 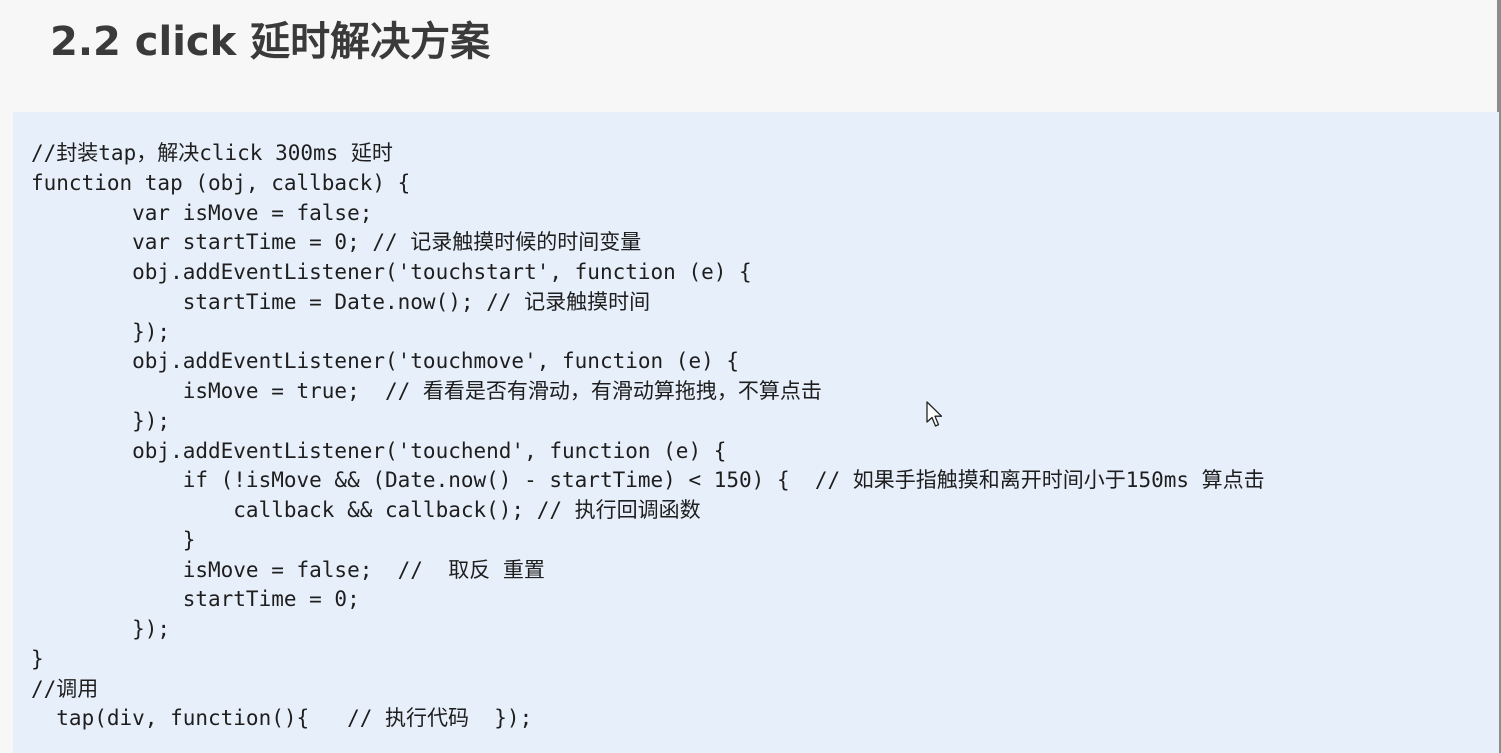 I want to click on code-line: var startTime = 0; // 记录触摸时候的时间变量, so click(x=336, y=242).